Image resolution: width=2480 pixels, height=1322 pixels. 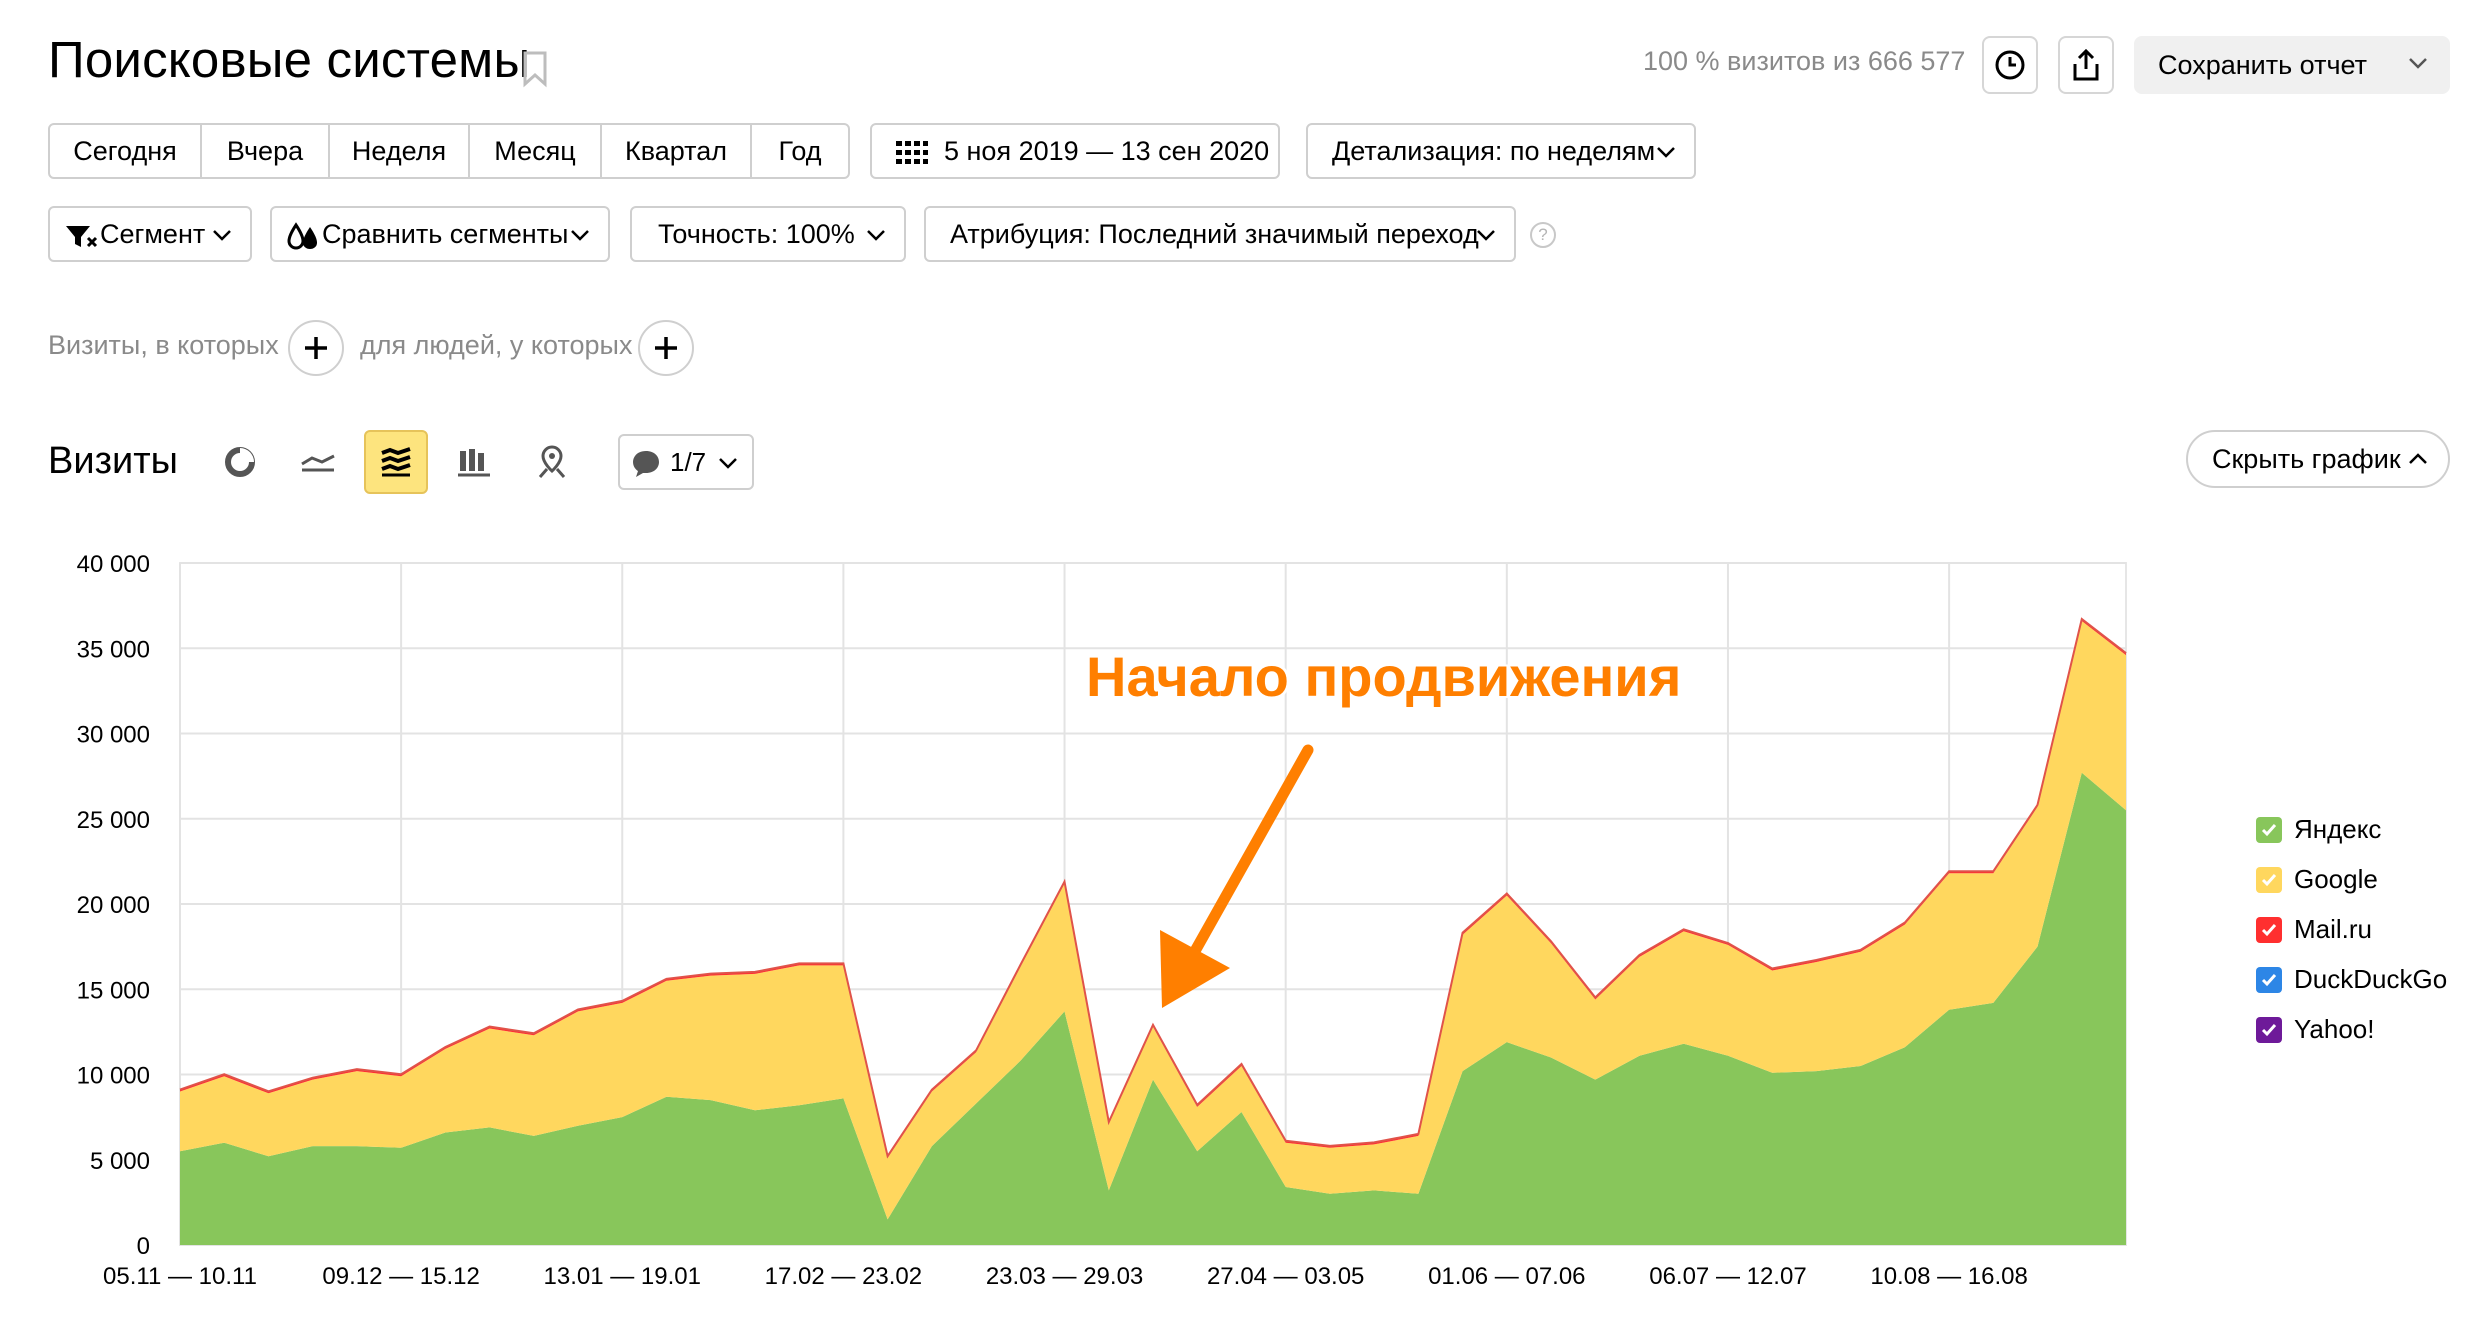 What do you see at coordinates (2371, 979) in the screenshot?
I see `legend-label: DuckDuckGo` at bounding box center [2371, 979].